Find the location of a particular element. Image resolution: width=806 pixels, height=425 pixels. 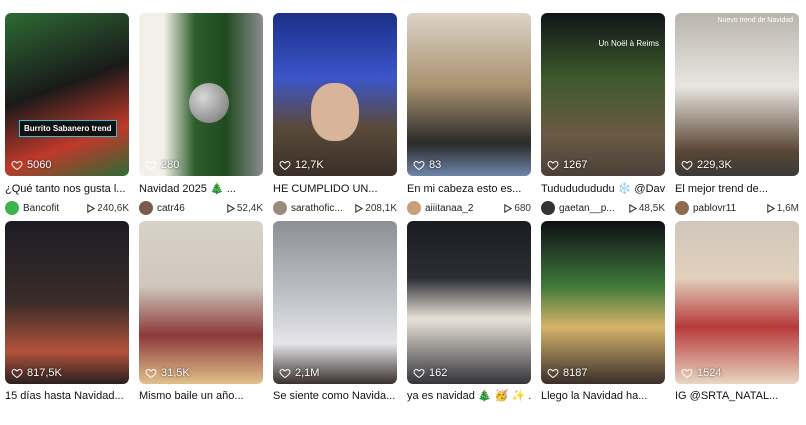

view-count-label: 2,1M is located at coordinates (307, 373).